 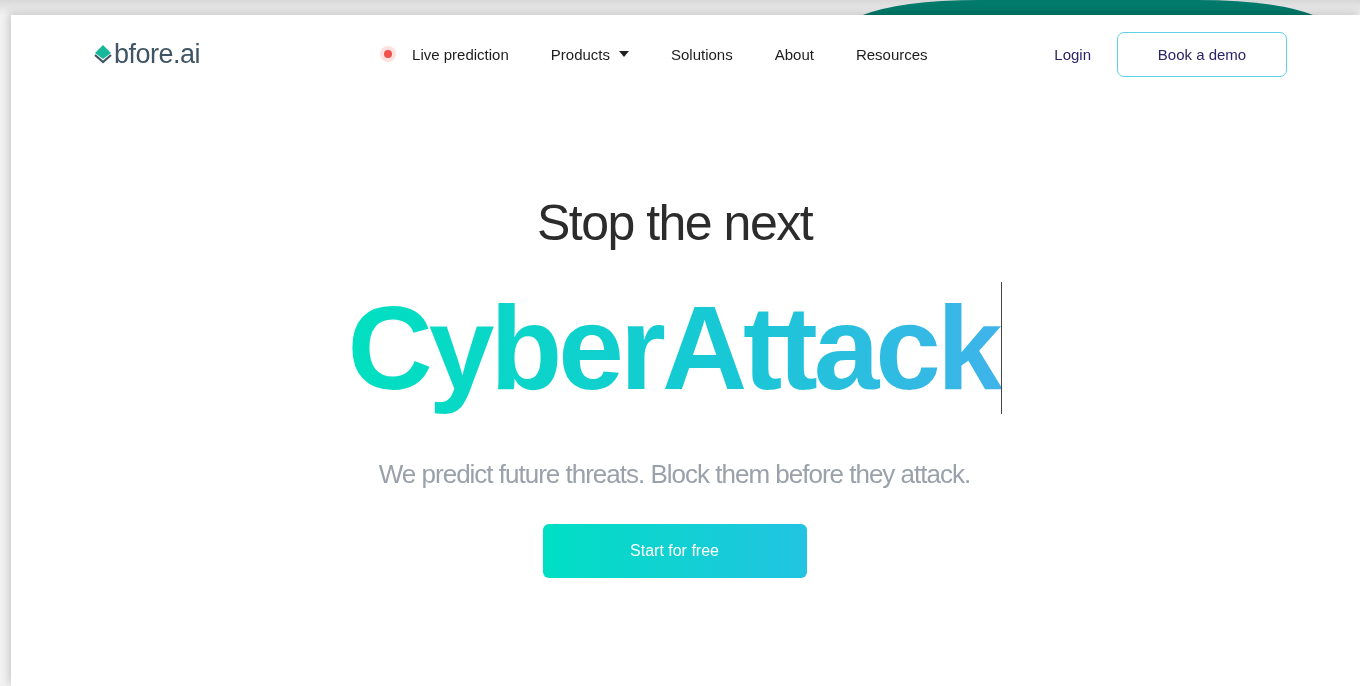 What do you see at coordinates (103, 54) in the screenshot?
I see `logo-icon` at bounding box center [103, 54].